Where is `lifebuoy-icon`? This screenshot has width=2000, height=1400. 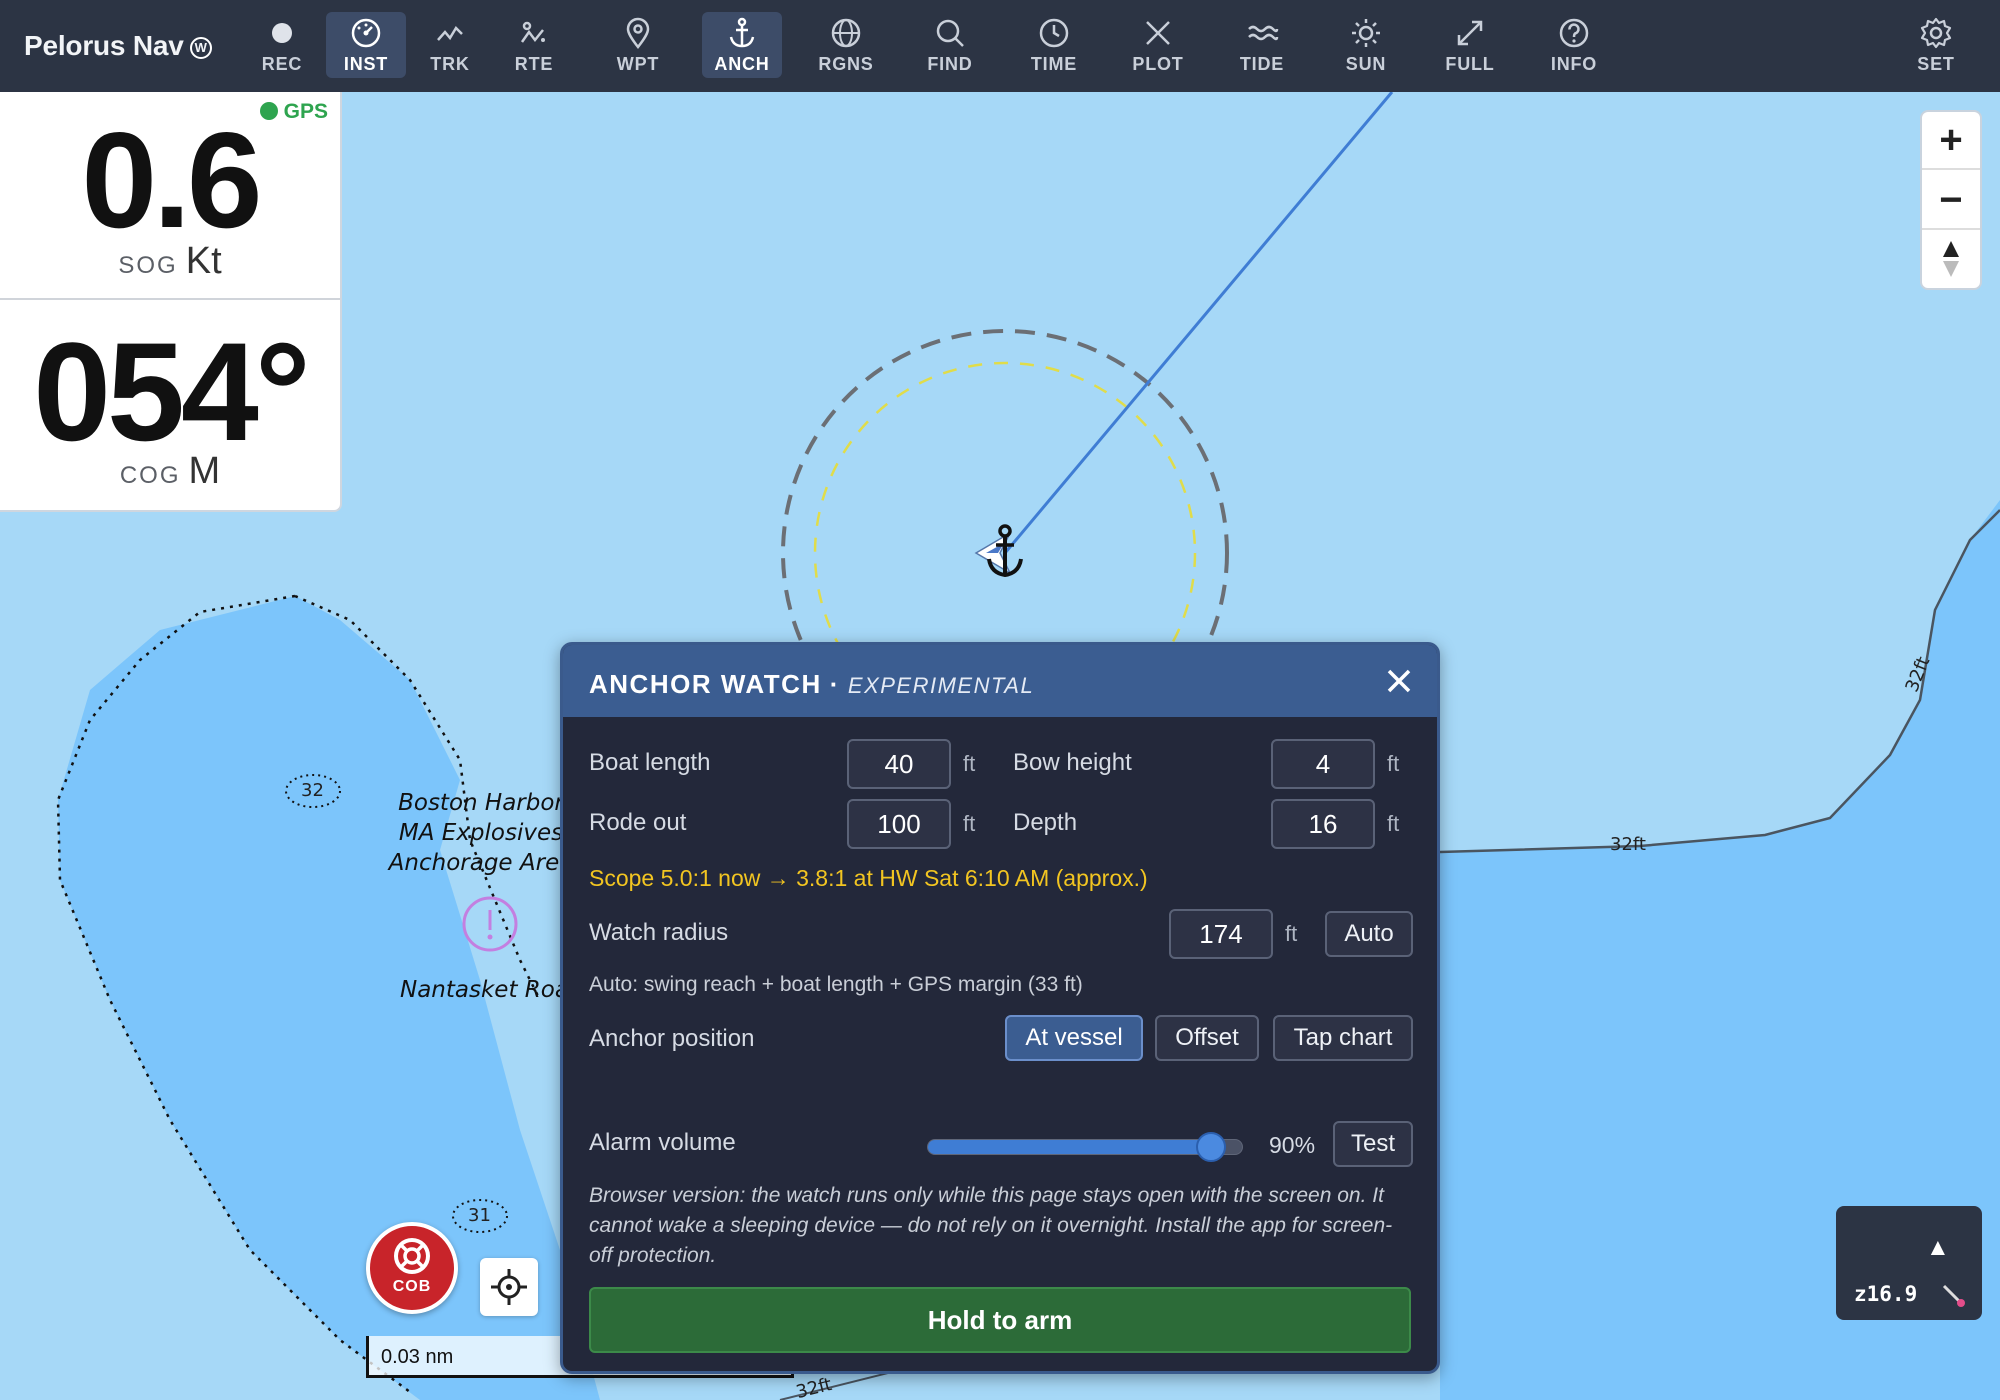
lifebuoy-icon is located at coordinates (412, 1256).